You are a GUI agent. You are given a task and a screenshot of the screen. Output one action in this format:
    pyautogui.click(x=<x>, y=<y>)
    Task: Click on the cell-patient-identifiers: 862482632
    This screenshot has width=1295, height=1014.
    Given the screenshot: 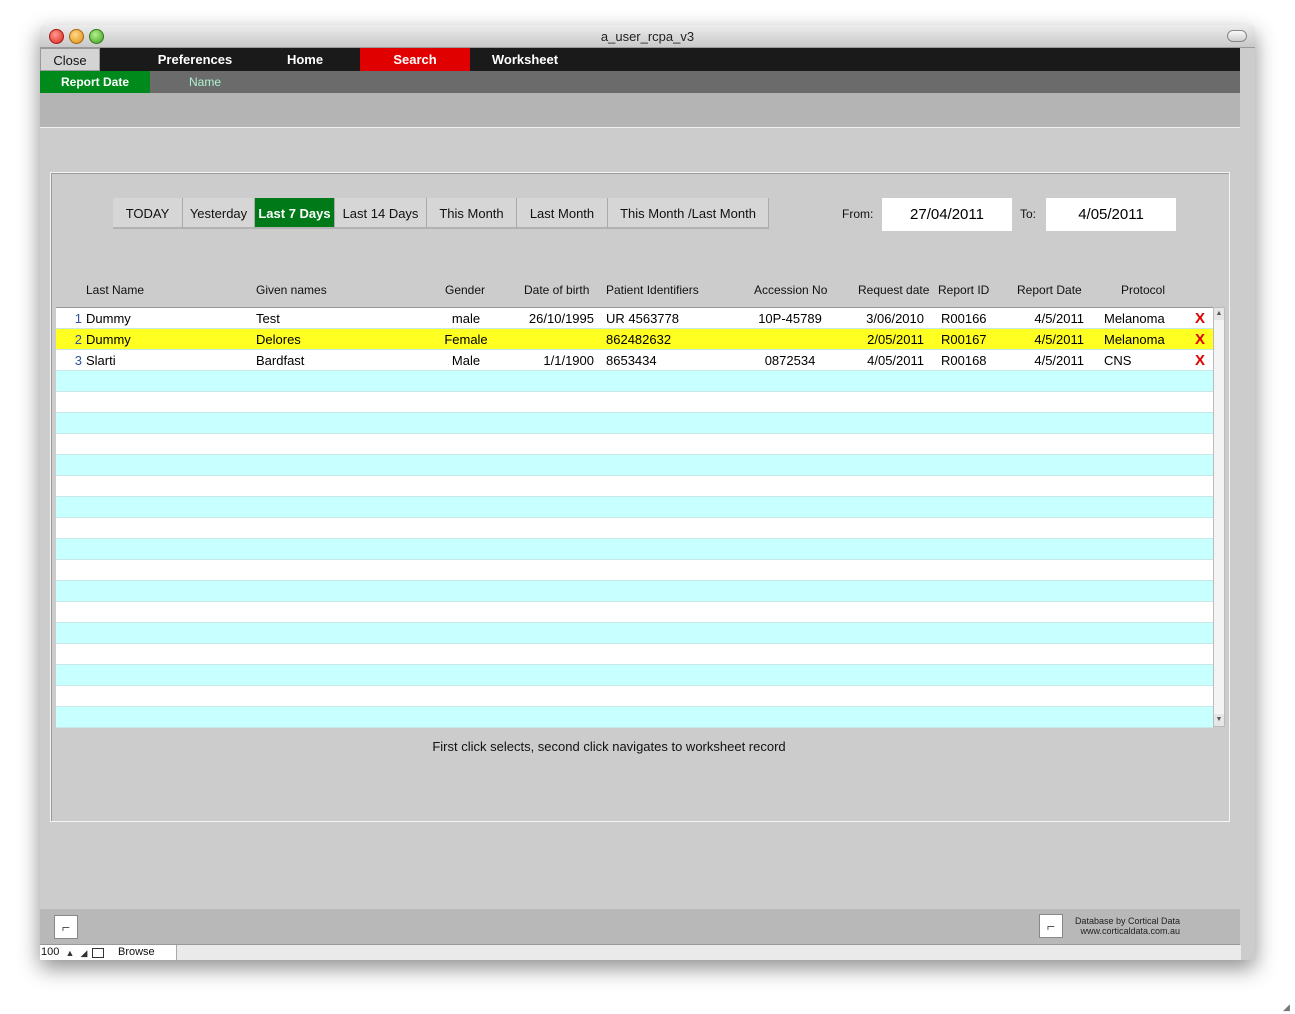 What is the action you would take?
    pyautogui.click(x=639, y=339)
    